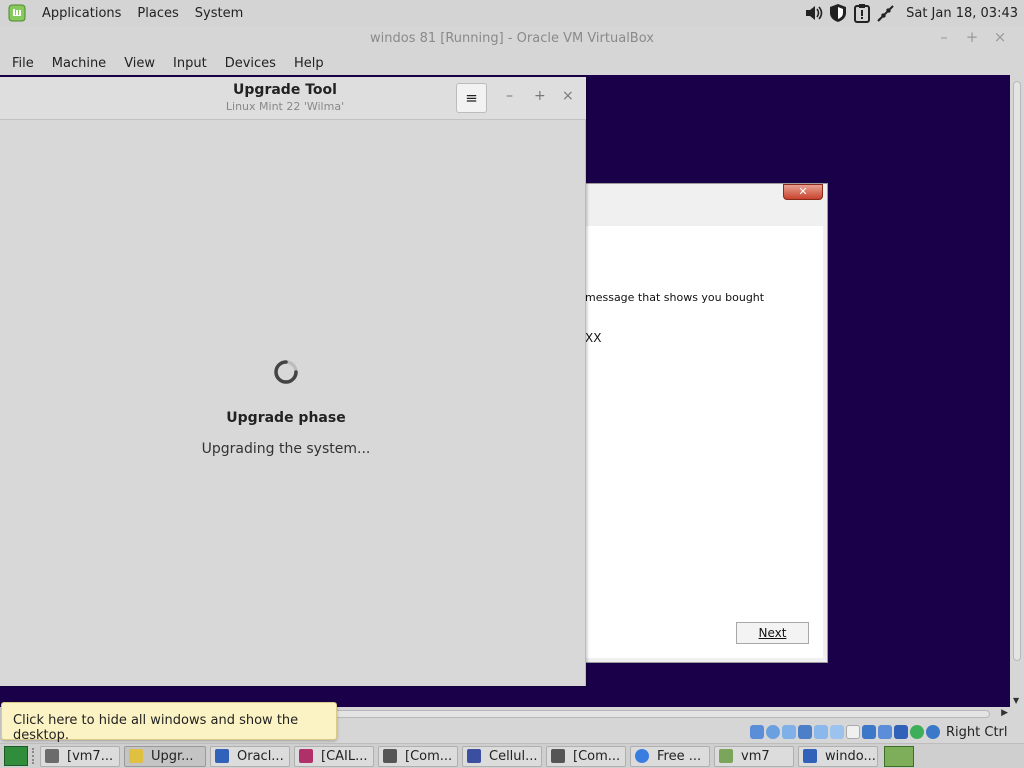 The width and height of the screenshot is (1024, 768). Describe the element at coordinates (726, 756) in the screenshot. I see `folder-icon` at that location.